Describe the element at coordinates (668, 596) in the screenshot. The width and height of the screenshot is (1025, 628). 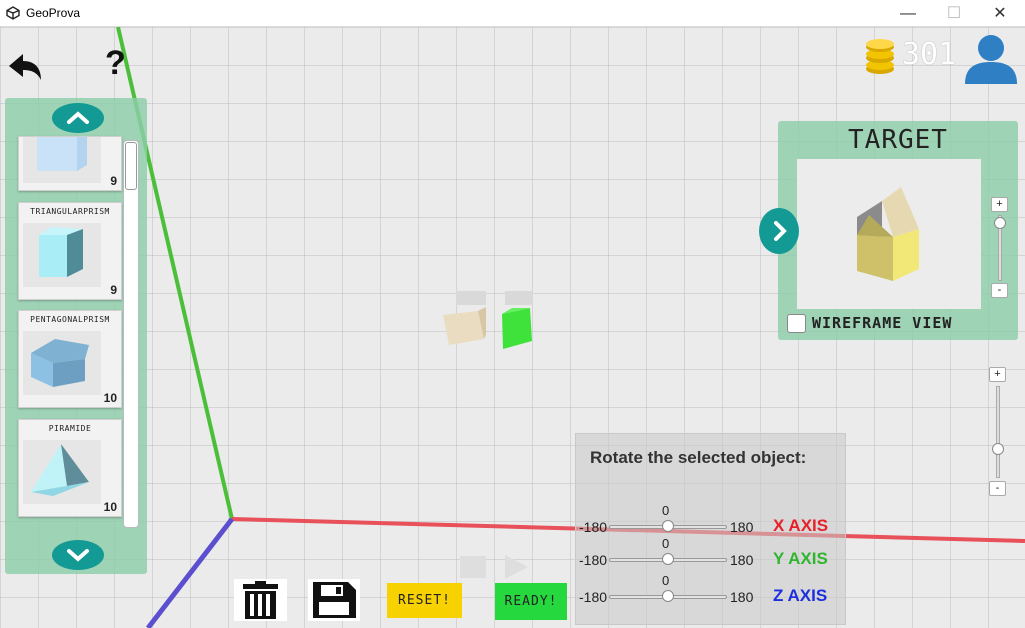
I see `rotation-knob-z` at that location.